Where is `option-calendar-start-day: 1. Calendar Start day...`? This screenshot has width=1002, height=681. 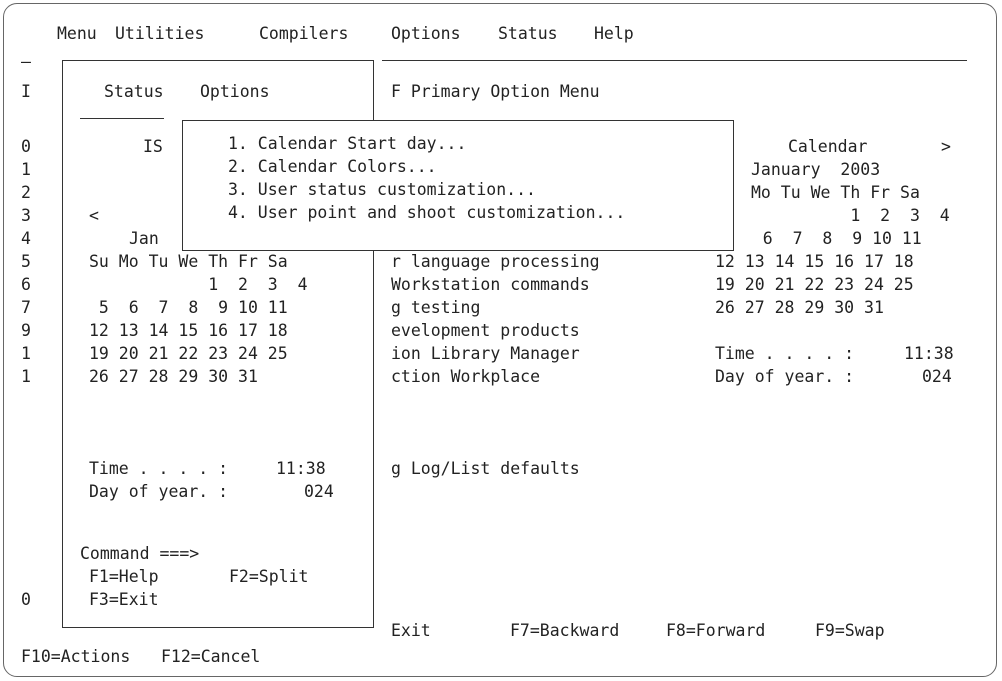 option-calendar-start-day: 1. Calendar Start day... is located at coordinates (347, 144).